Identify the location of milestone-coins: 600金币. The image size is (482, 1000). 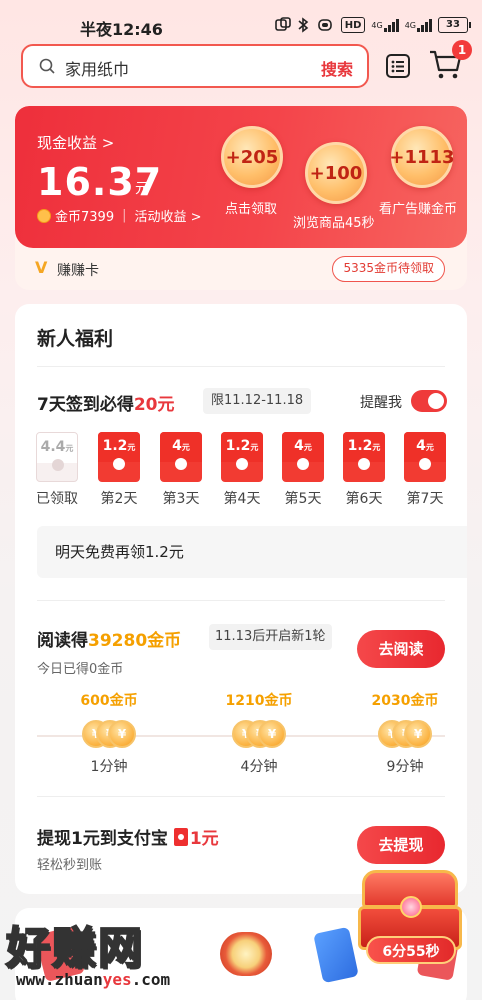
(109, 701).